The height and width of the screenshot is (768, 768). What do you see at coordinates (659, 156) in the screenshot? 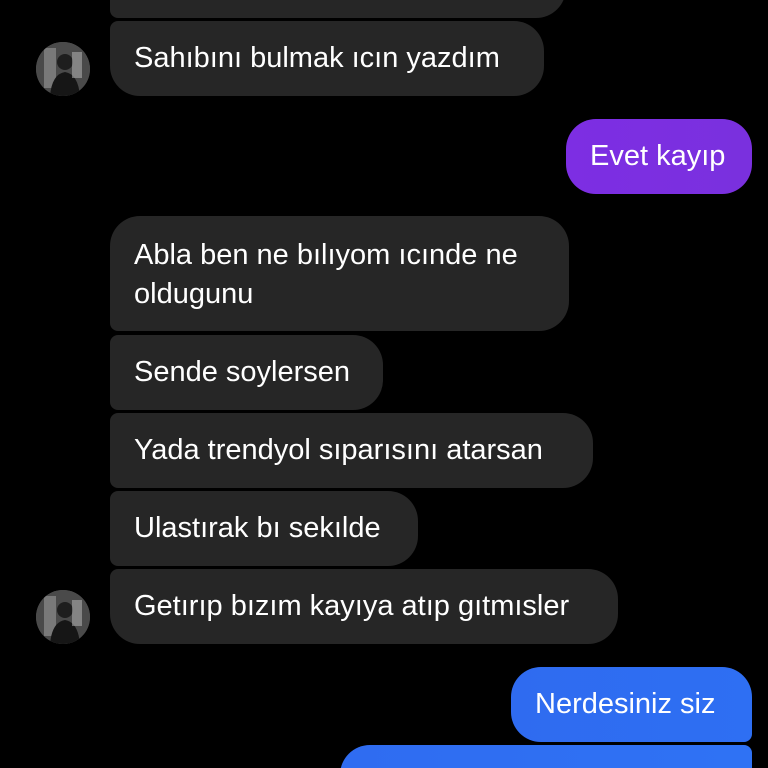
I see `message-bubble-outgoing: Evet kayıp` at bounding box center [659, 156].